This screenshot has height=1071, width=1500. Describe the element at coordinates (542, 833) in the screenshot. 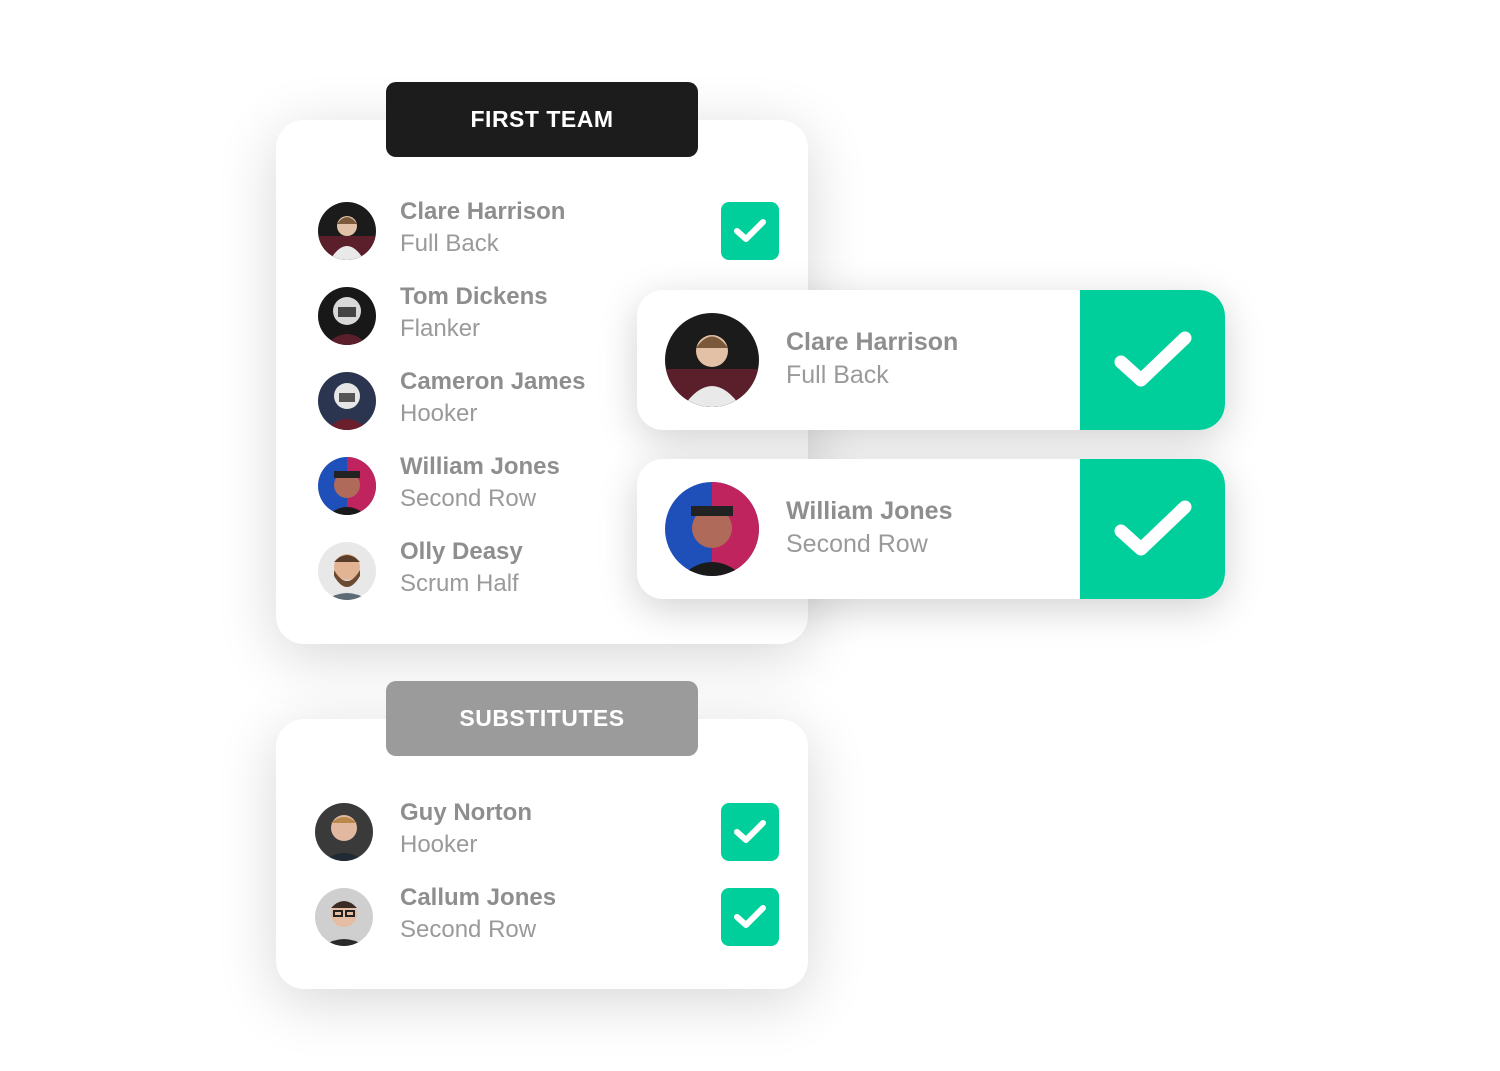

I see `player-row: Guy Norton Hooker` at that location.